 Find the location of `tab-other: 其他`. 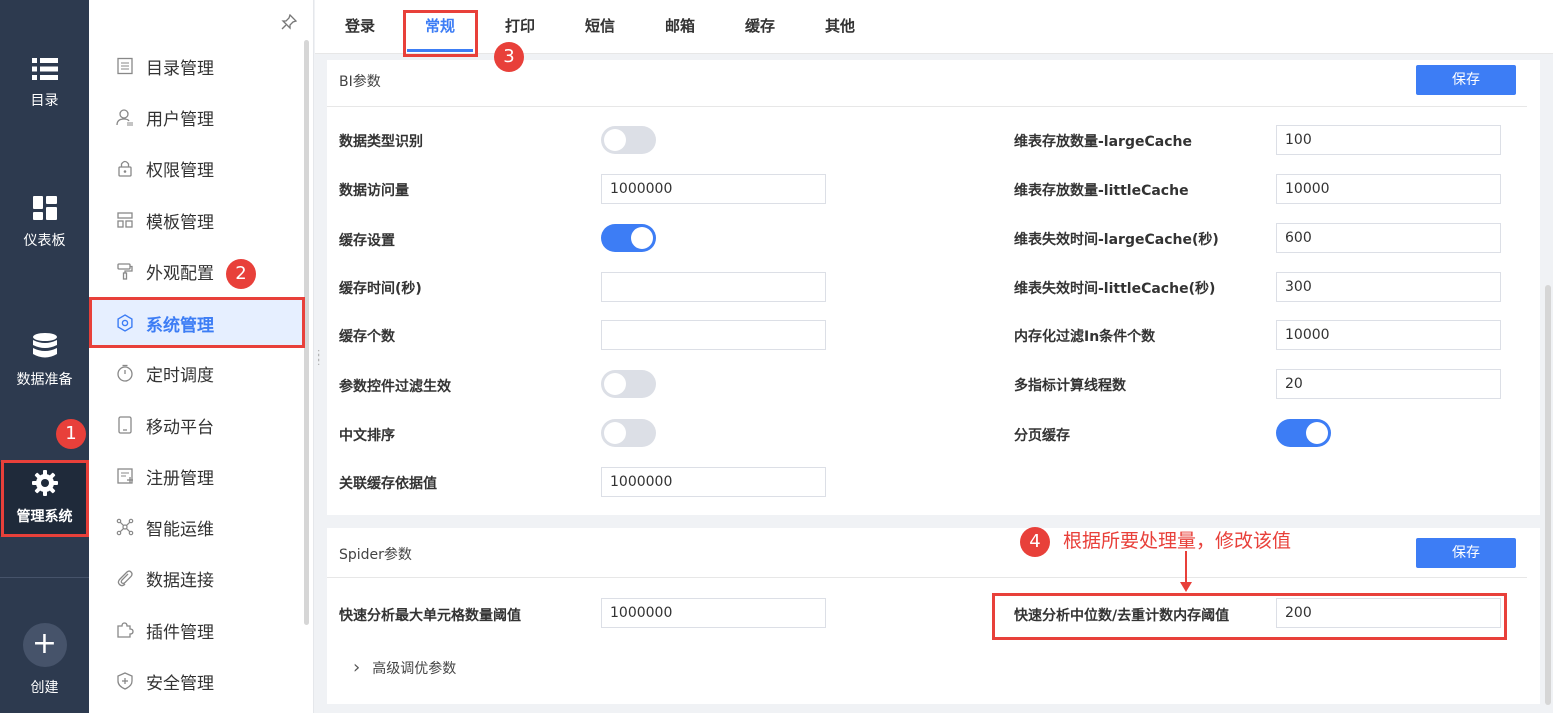

tab-other: 其他 is located at coordinates (840, 26).